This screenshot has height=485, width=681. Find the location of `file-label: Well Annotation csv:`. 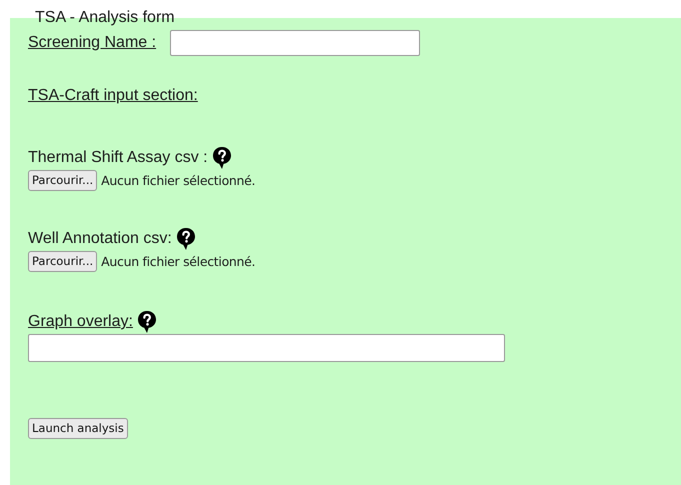

file-label: Well Annotation csv: is located at coordinates (100, 239).